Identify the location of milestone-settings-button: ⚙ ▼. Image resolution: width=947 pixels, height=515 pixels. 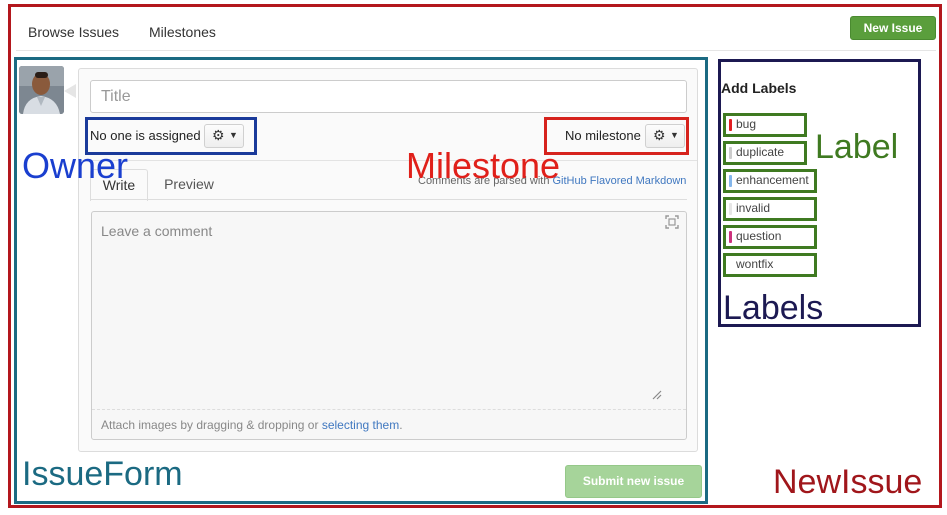
(665, 136).